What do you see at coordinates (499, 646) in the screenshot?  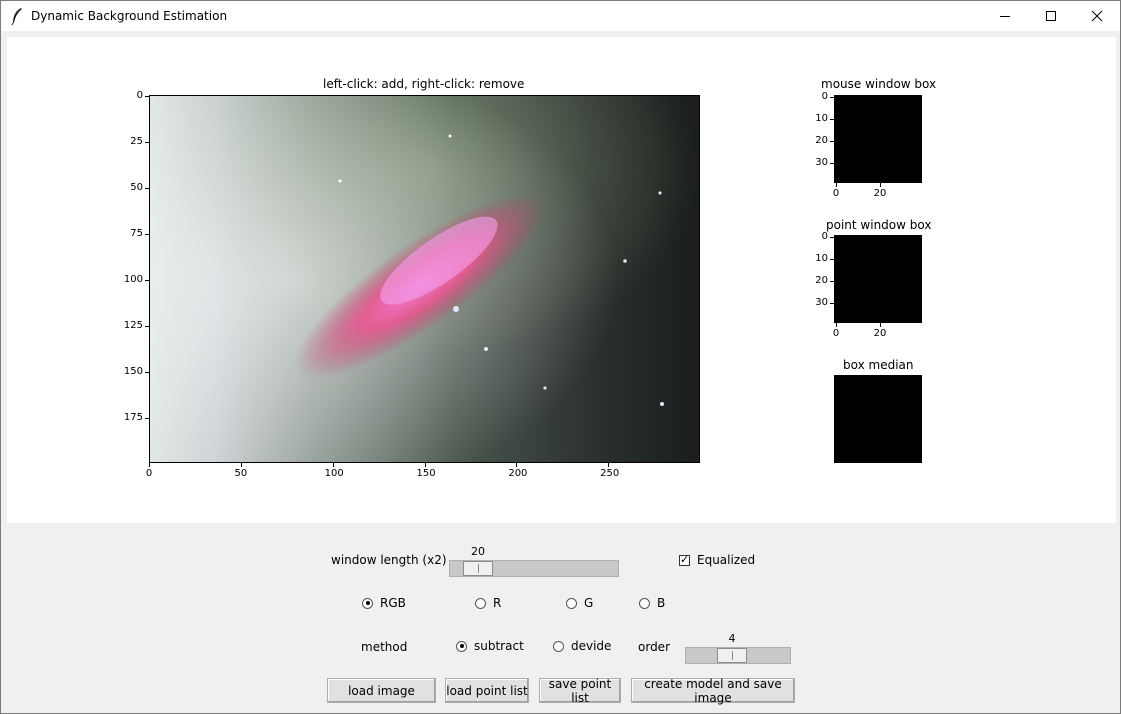 I see `radio-subtract-label: subtract` at bounding box center [499, 646].